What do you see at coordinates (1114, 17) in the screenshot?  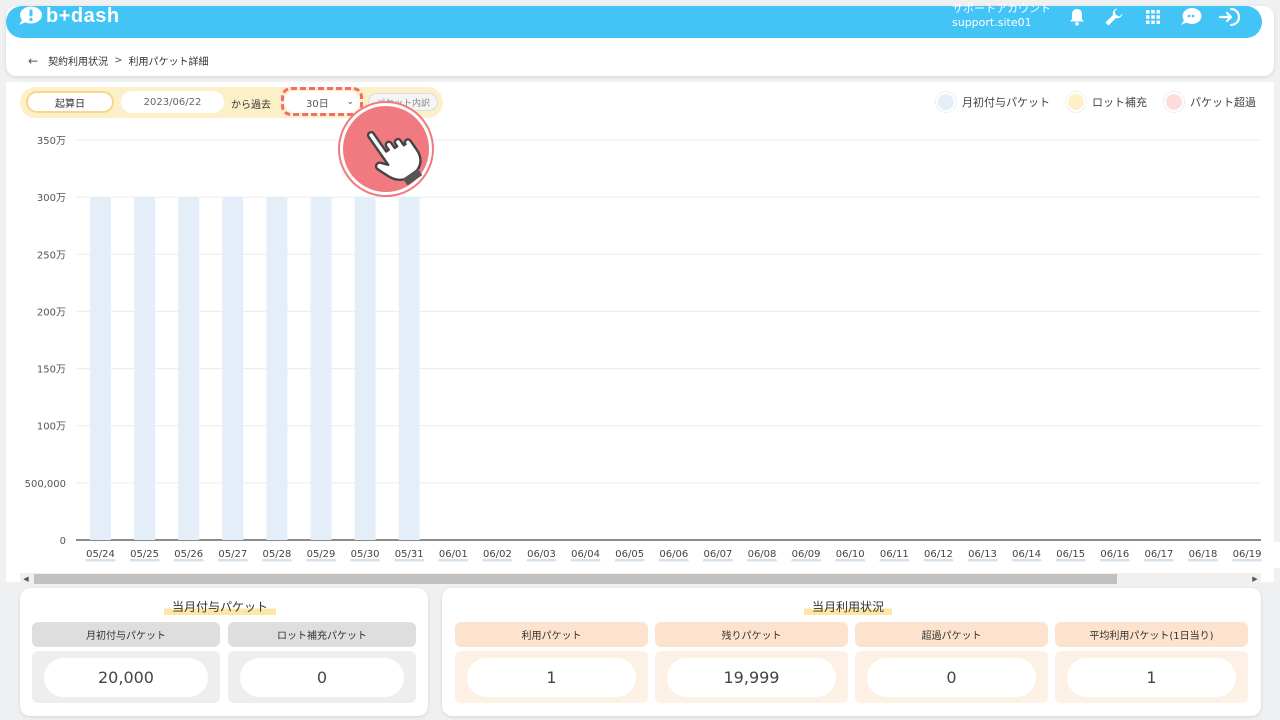 I see `wrench-icon` at bounding box center [1114, 17].